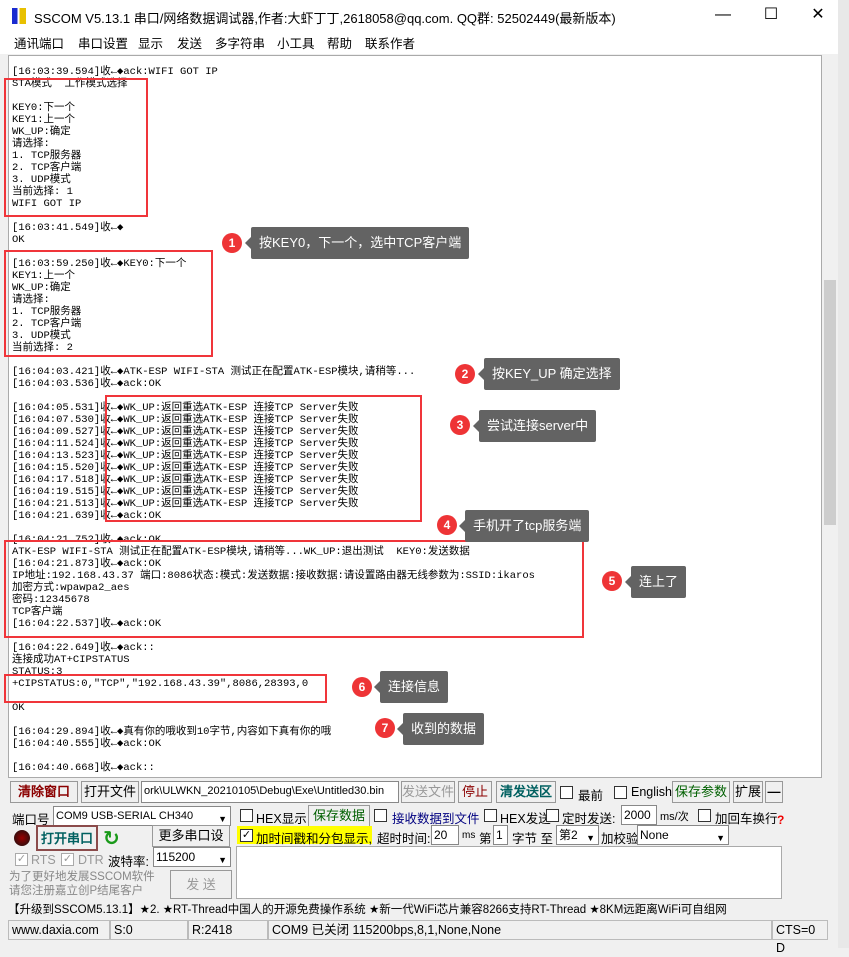 Image resolution: width=849 pixels, height=957 pixels. Describe the element at coordinates (115, 72) in the screenshot. I see `log-line: [16:03:39.594]收←◆ack:WIFI GOT IP` at that location.